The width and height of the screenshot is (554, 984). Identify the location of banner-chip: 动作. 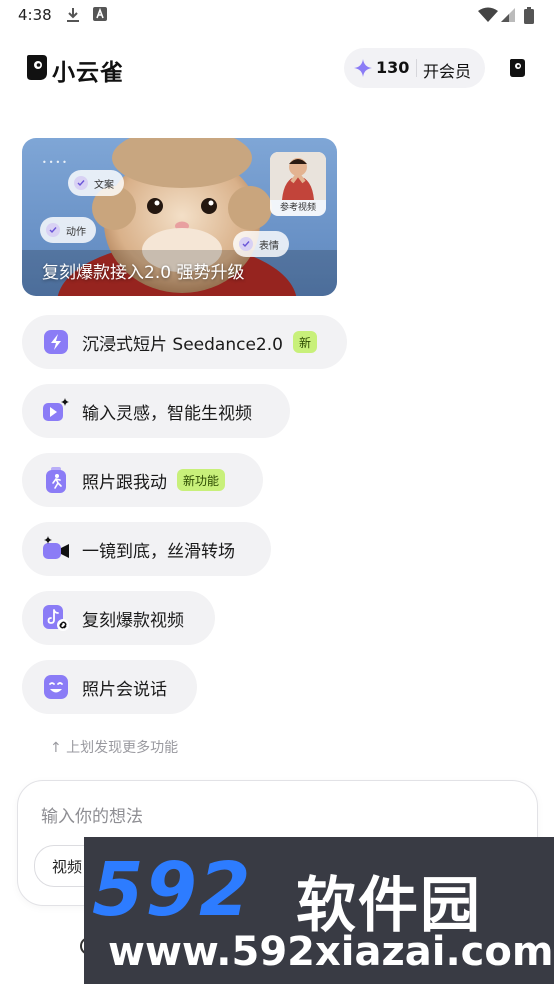
(68, 230).